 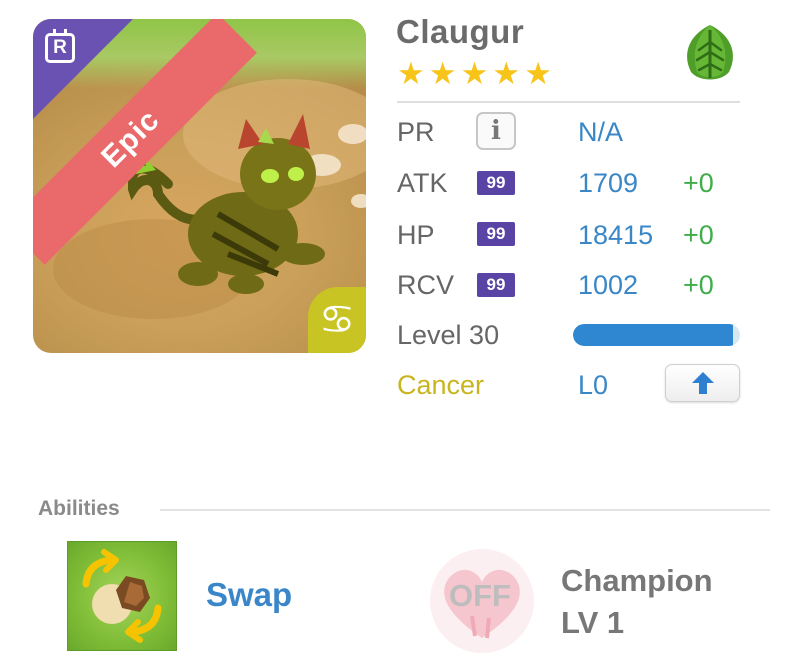 What do you see at coordinates (593, 385) in the screenshot?
I see `zodiac-skill-level: L0` at bounding box center [593, 385].